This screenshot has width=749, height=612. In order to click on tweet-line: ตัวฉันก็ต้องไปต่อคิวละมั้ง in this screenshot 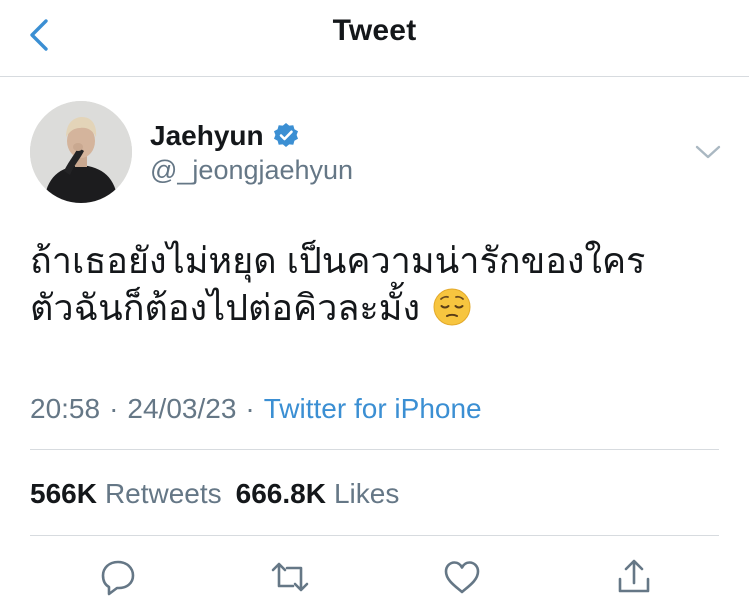, I will do `click(225, 307)`.